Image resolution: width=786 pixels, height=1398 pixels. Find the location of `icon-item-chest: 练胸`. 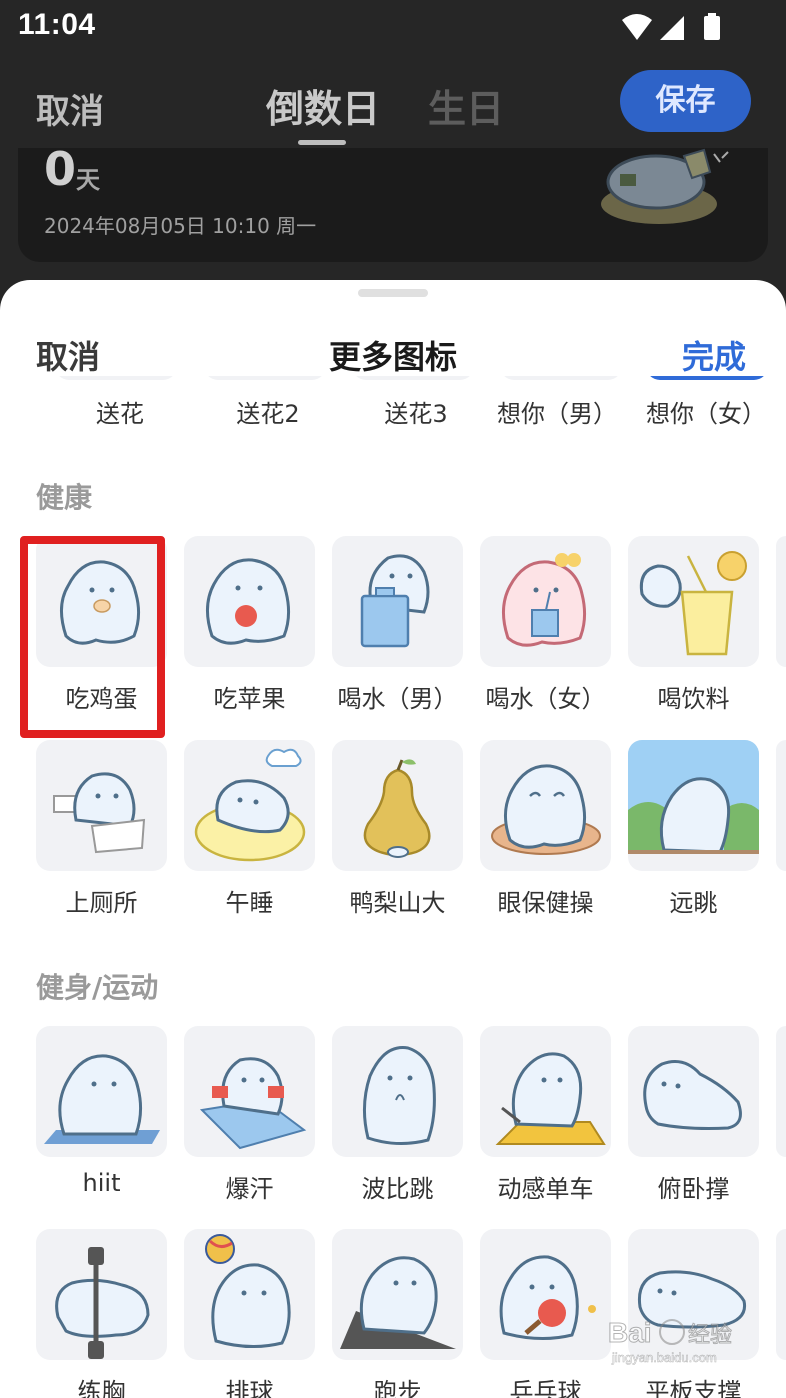

icon-item-chest: 练胸 is located at coordinates (110, 1313).